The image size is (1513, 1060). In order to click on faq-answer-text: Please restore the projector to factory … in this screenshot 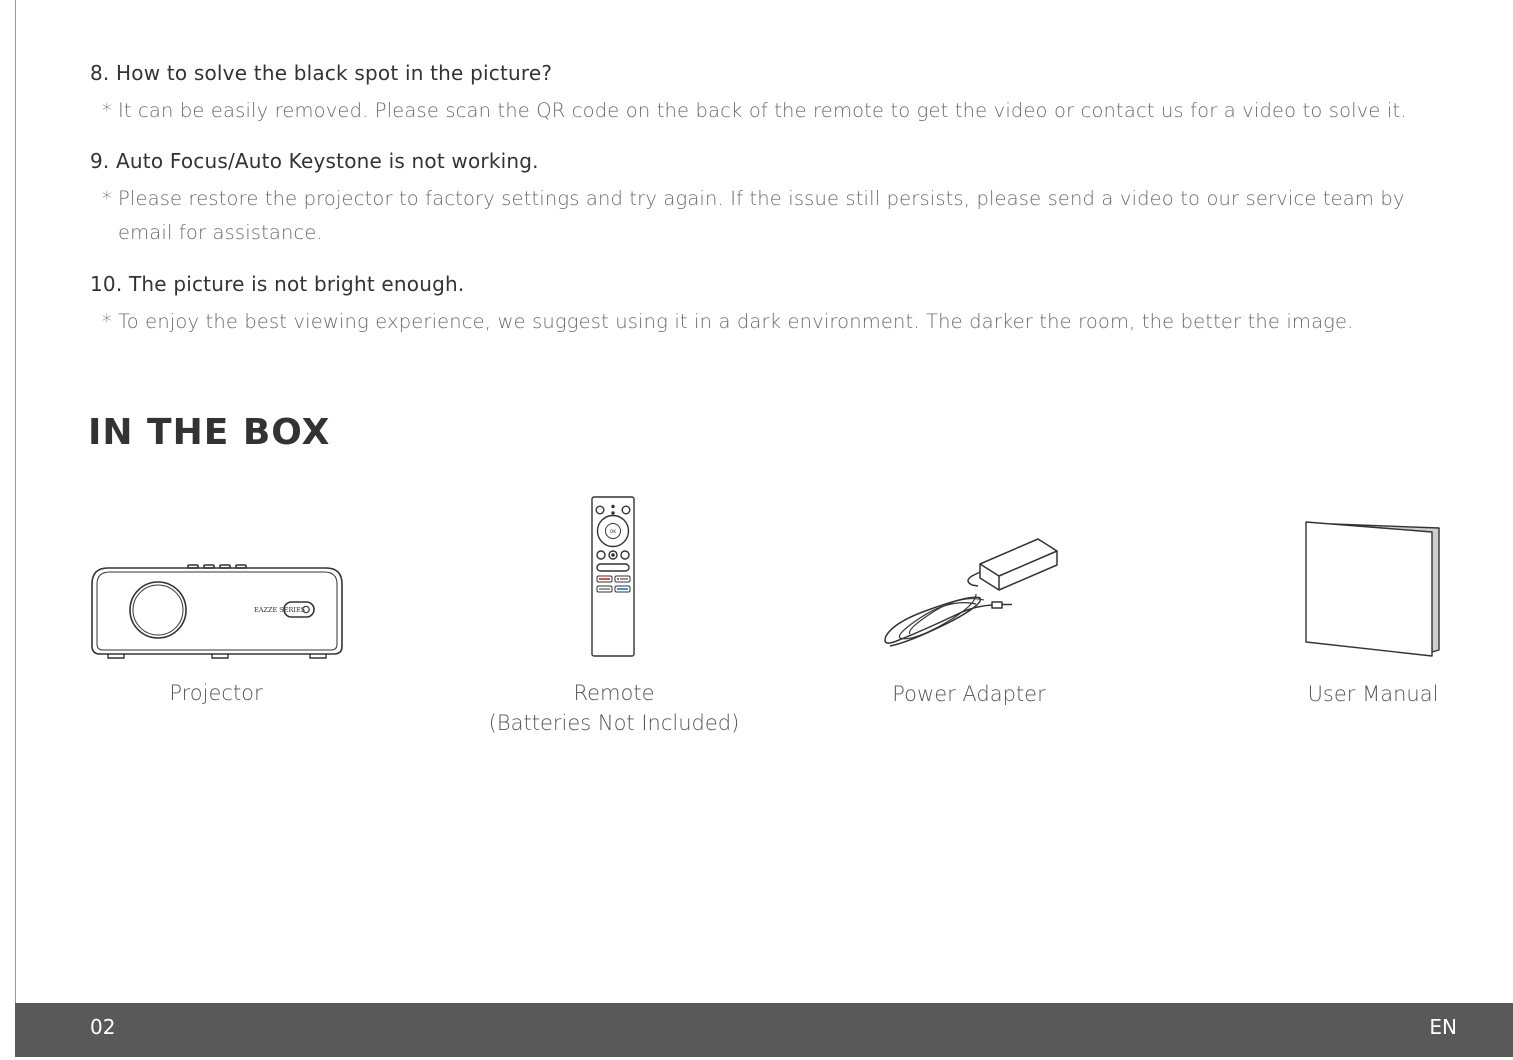, I will do `click(761, 215)`.